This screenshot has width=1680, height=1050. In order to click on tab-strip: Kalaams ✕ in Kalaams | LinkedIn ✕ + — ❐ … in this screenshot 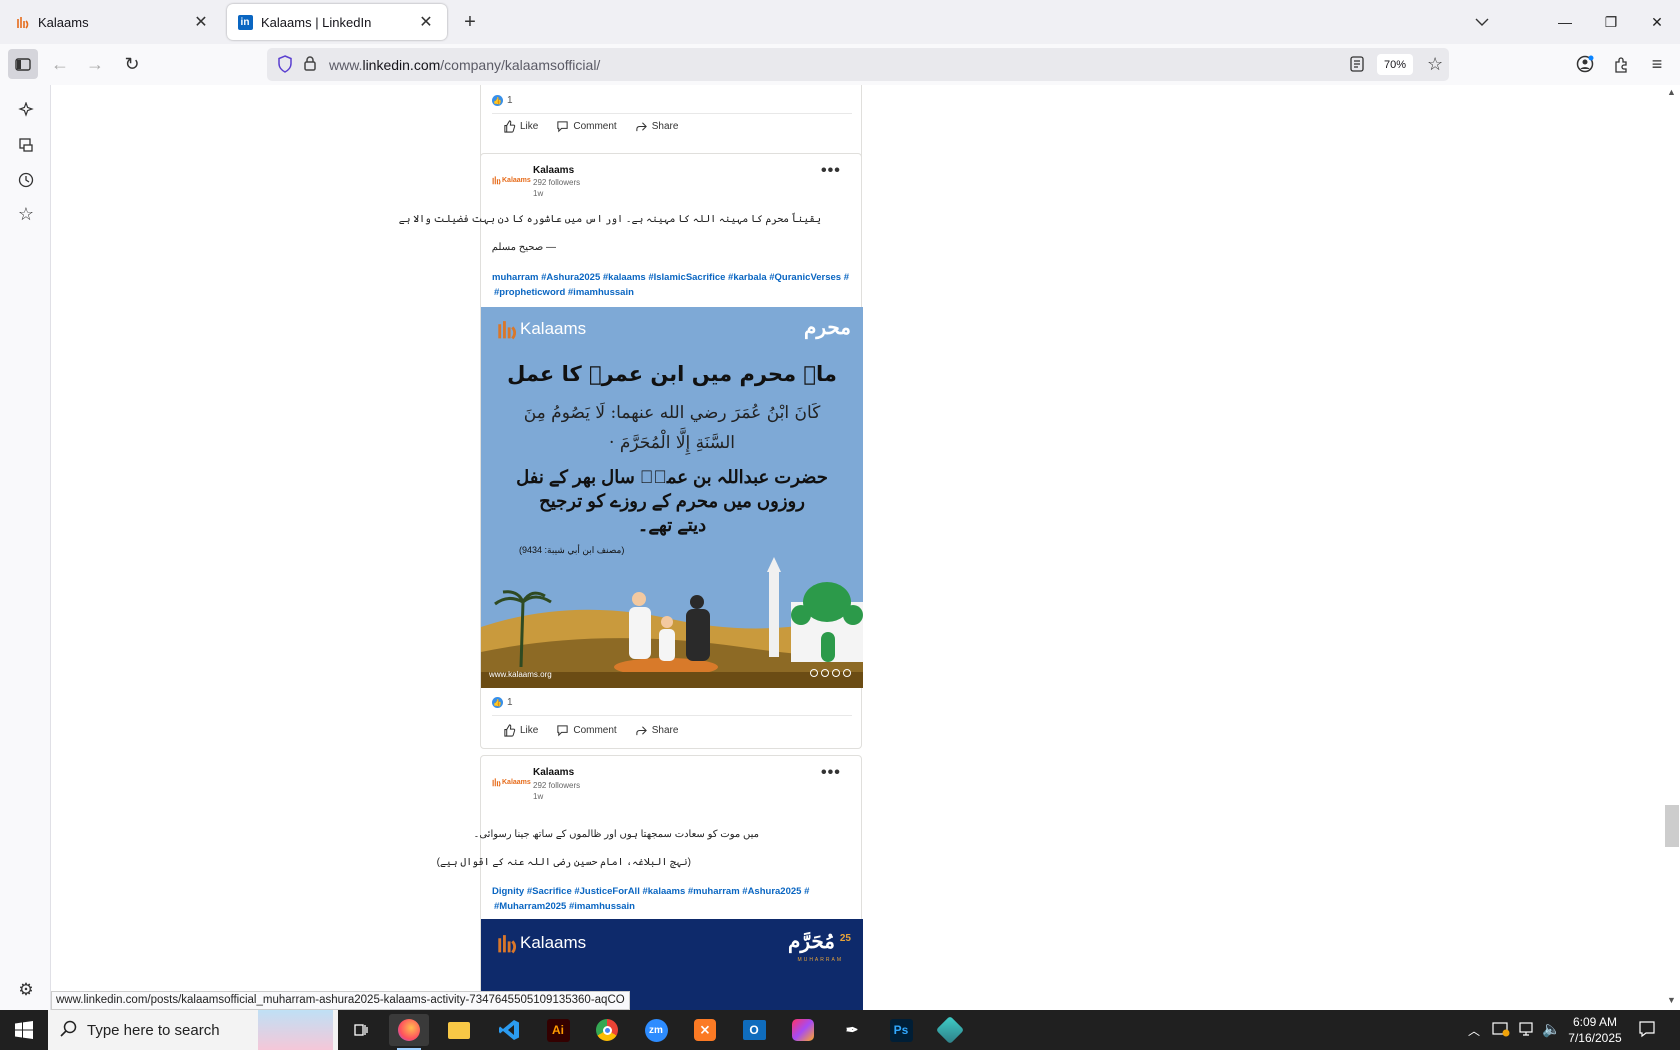, I will do `click(840, 22)`.